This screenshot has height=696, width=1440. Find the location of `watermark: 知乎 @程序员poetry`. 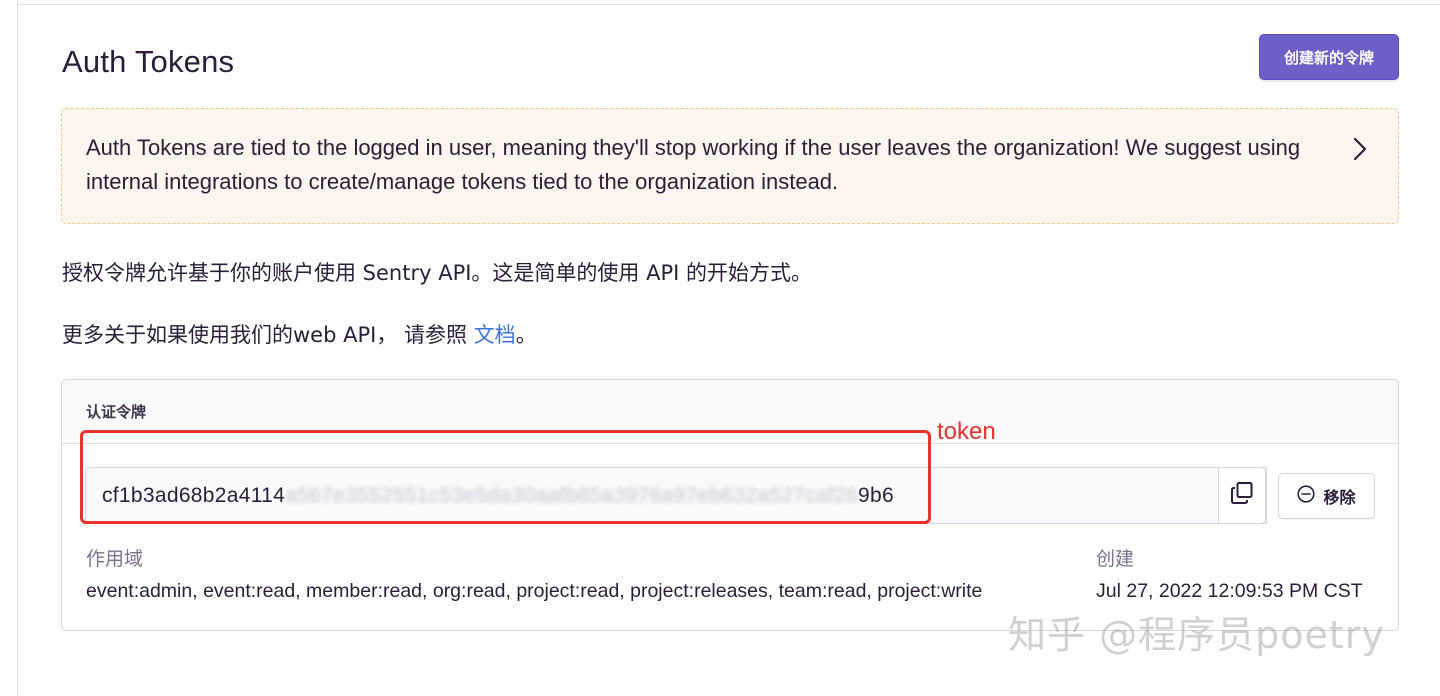

watermark: 知乎 @程序员poetry is located at coordinates (1196, 635).